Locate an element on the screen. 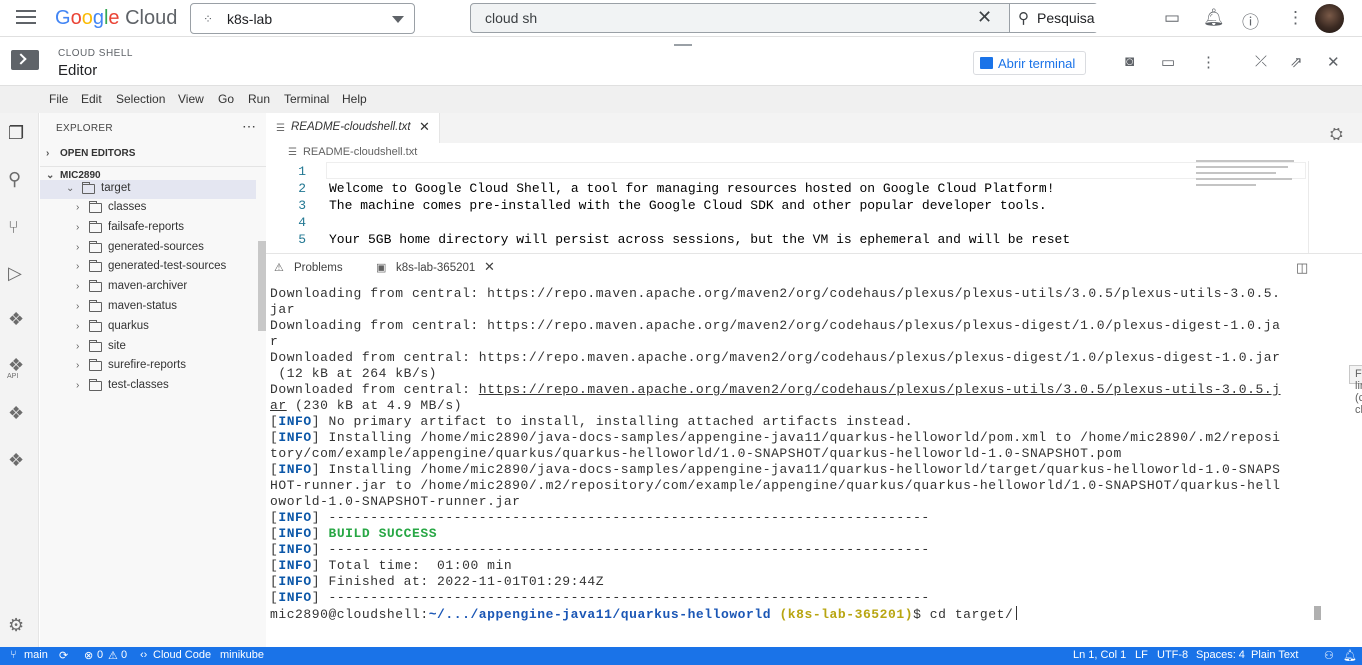 The height and width of the screenshot is (665, 1362). search-icon: ⚲ is located at coordinates (14, 179).